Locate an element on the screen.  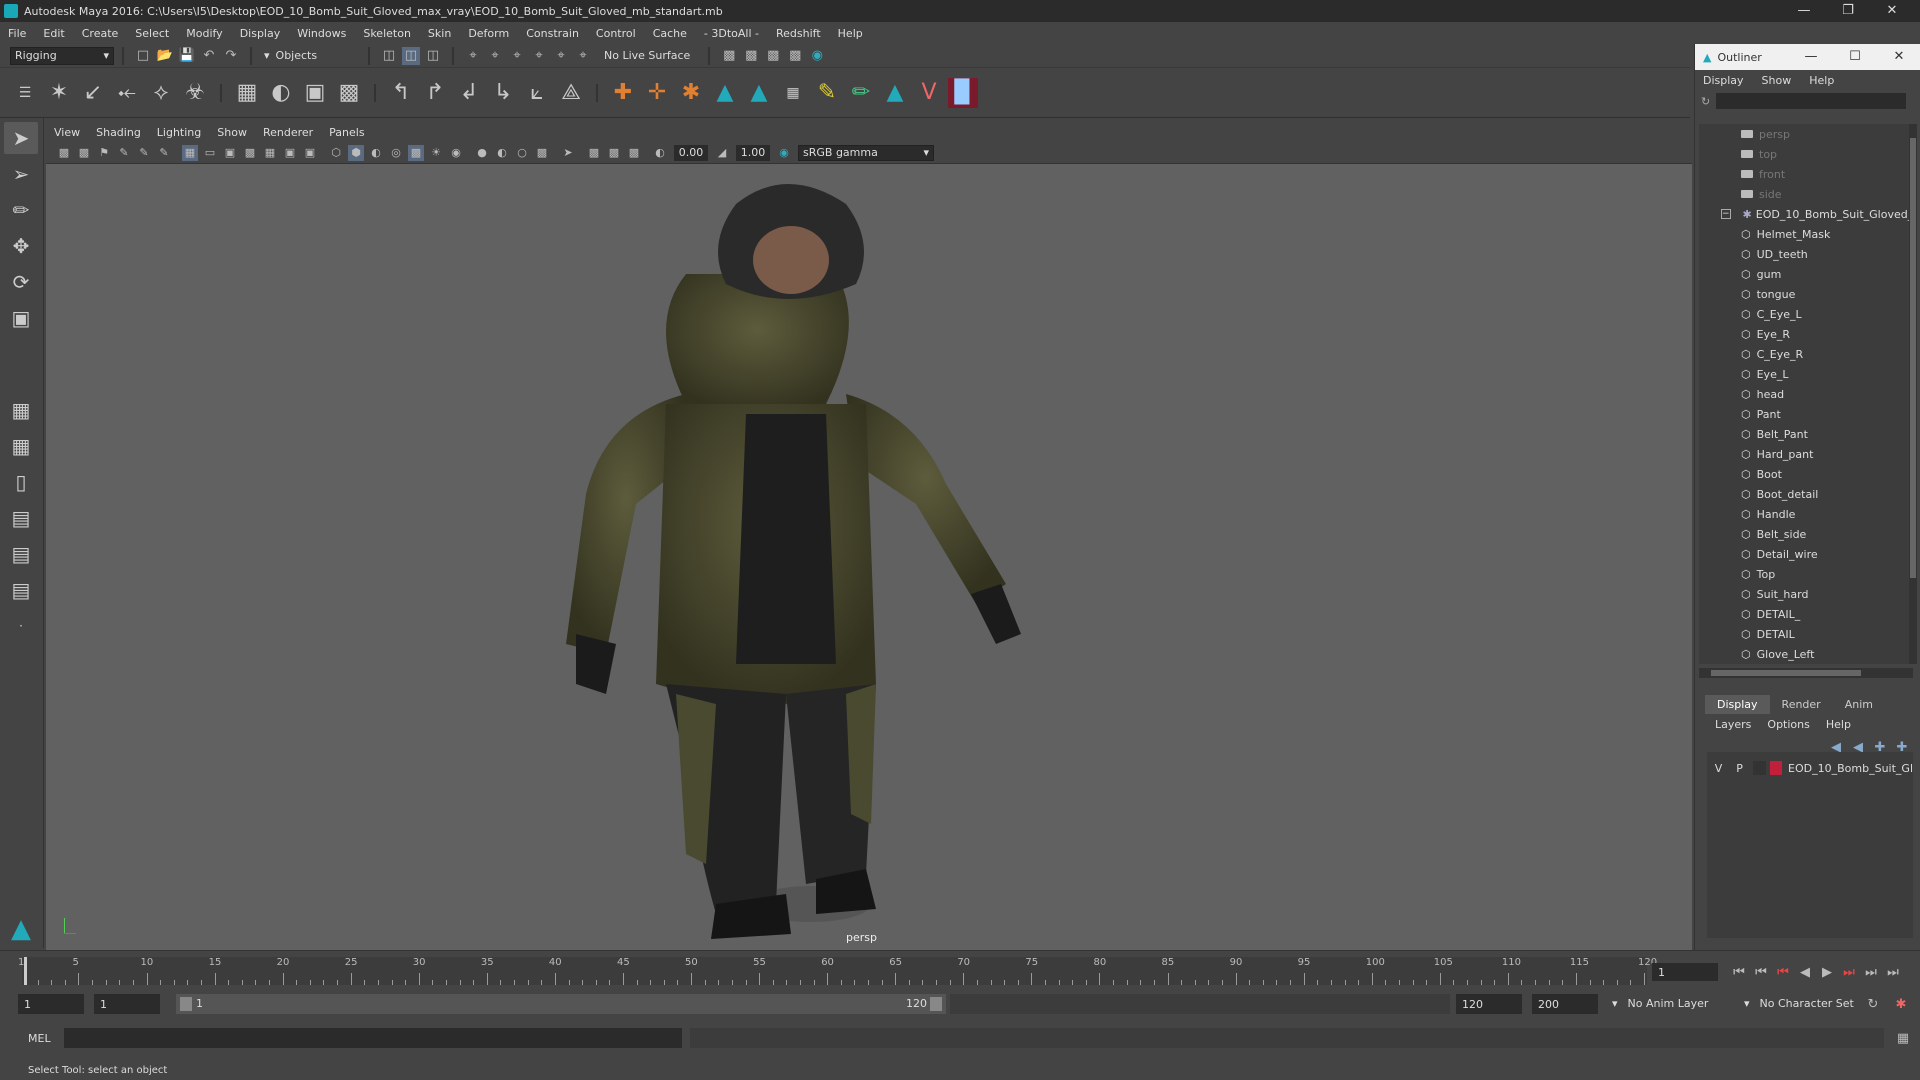
outliner-item: ⬡ Helmet_Mask is located at coordinates (1804, 234).